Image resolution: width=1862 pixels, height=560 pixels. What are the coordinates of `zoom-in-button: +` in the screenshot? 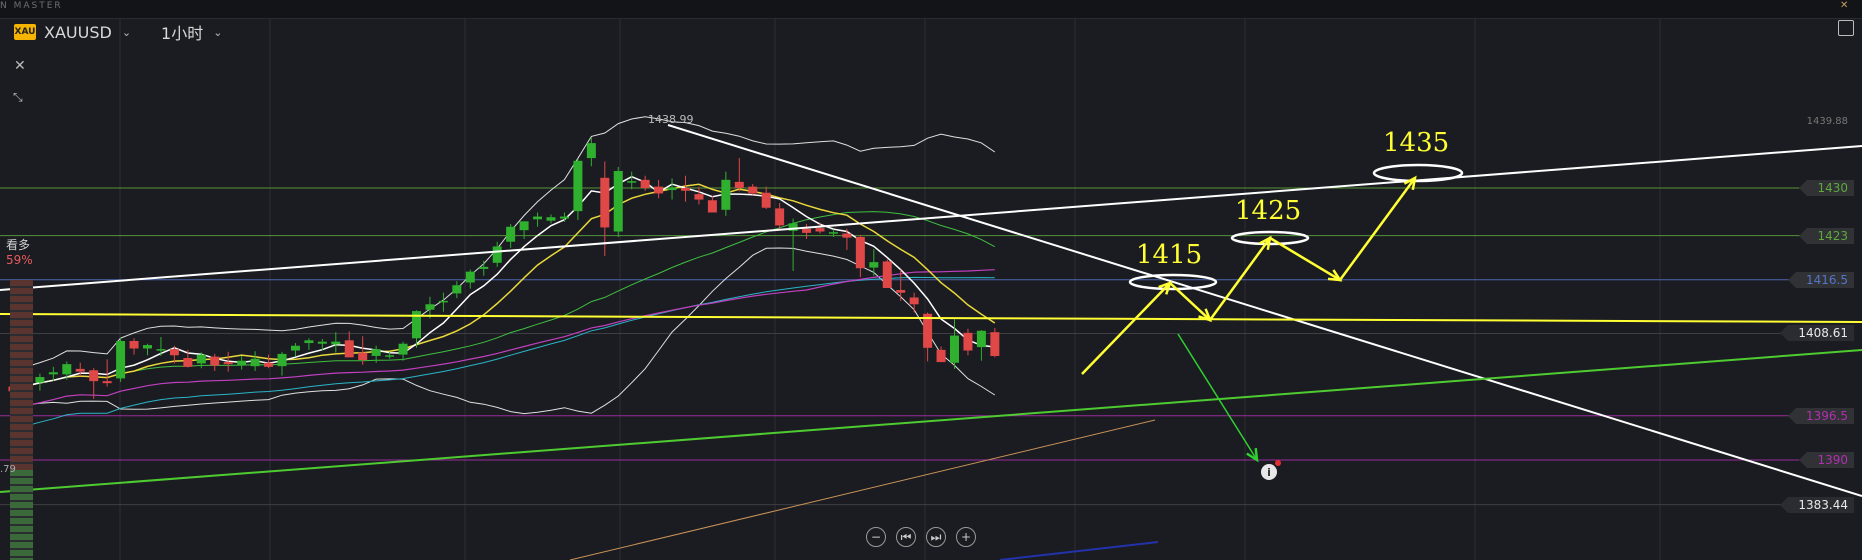 It's located at (966, 537).